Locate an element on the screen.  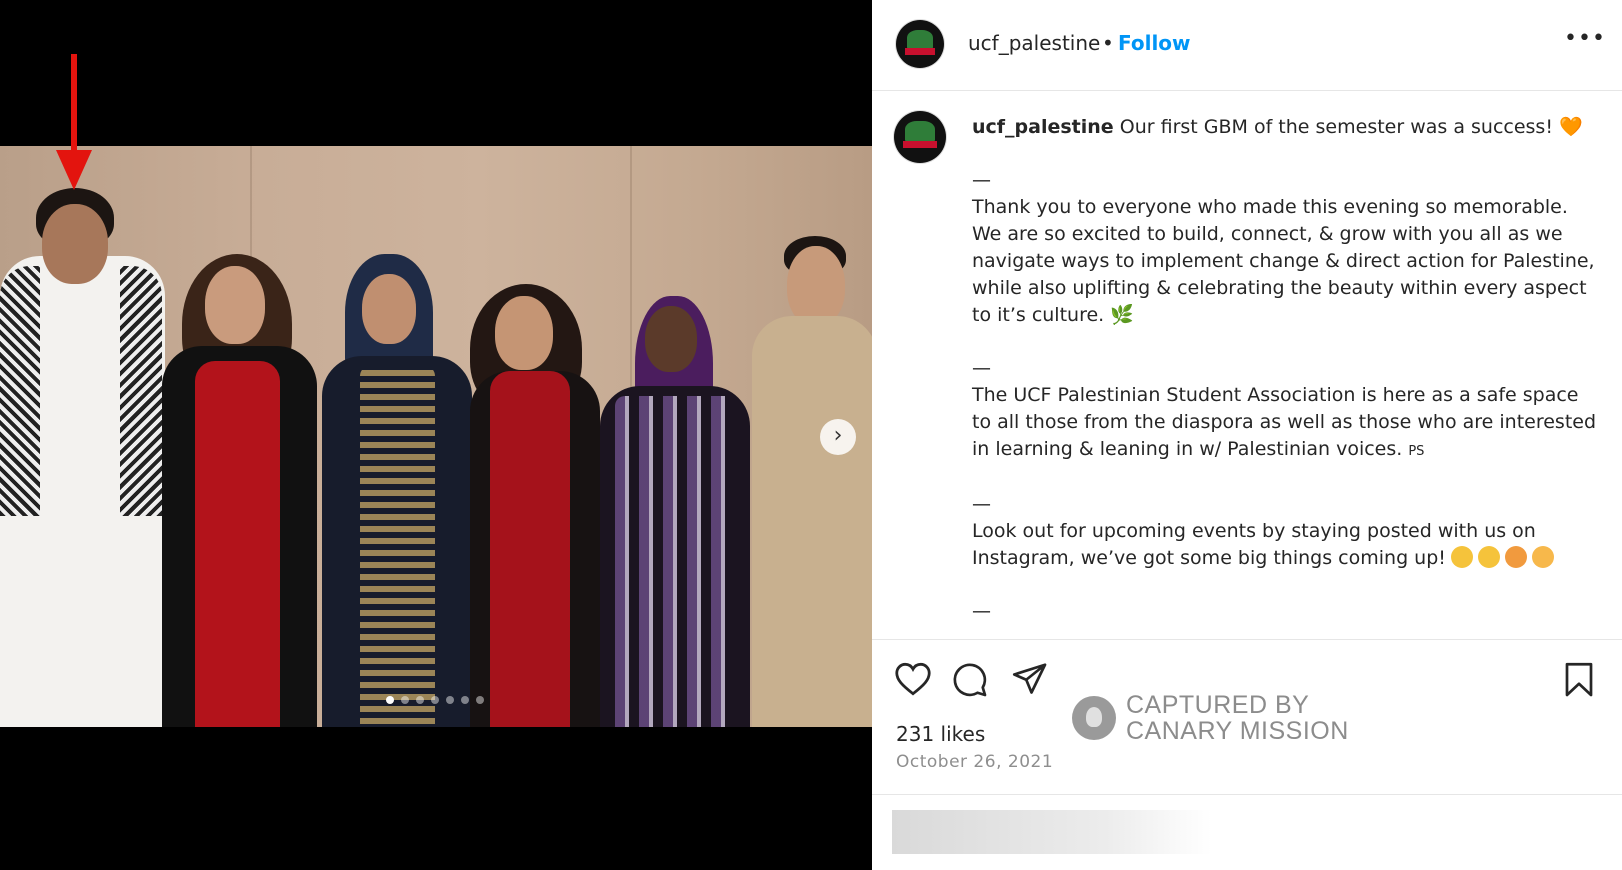
star-struck-emoji is located at coordinates (1515, 557).